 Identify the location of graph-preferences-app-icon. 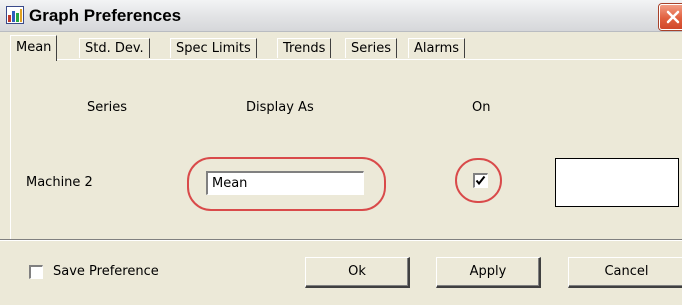
(15, 15).